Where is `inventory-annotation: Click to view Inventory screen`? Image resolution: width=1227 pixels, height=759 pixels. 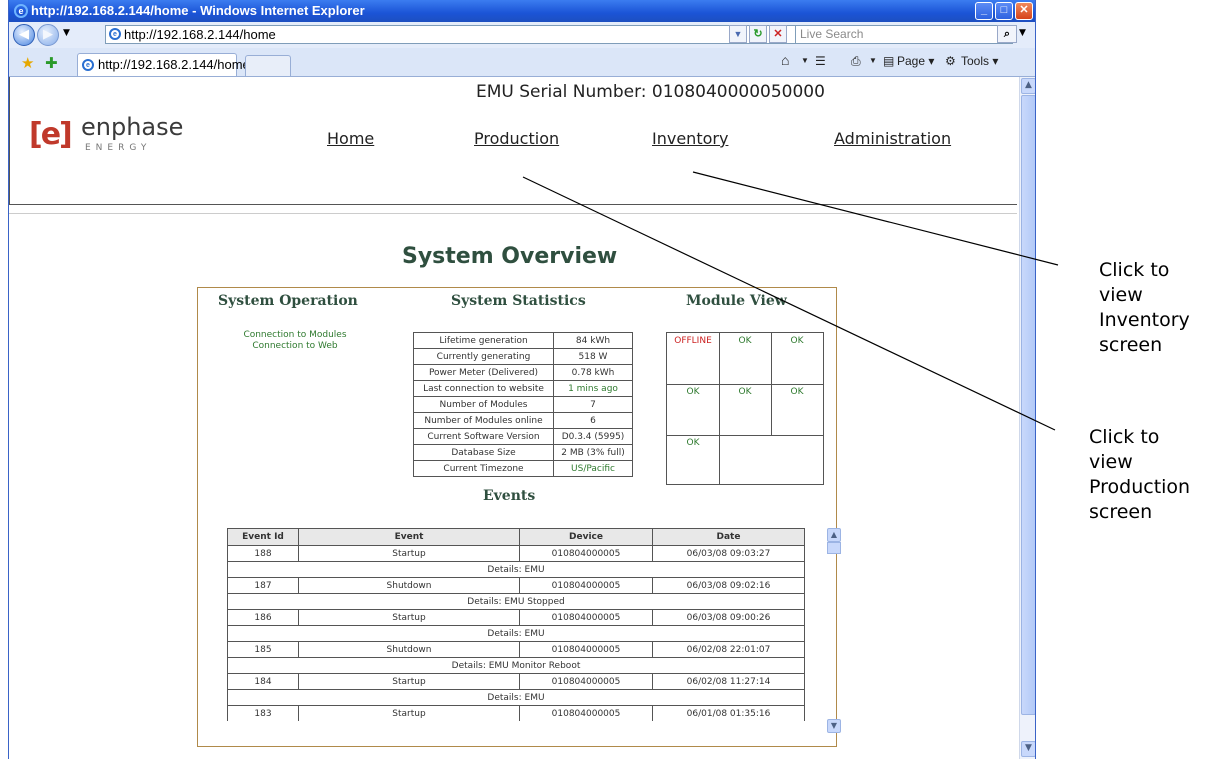 inventory-annotation: Click to view Inventory screen is located at coordinates (1144, 308).